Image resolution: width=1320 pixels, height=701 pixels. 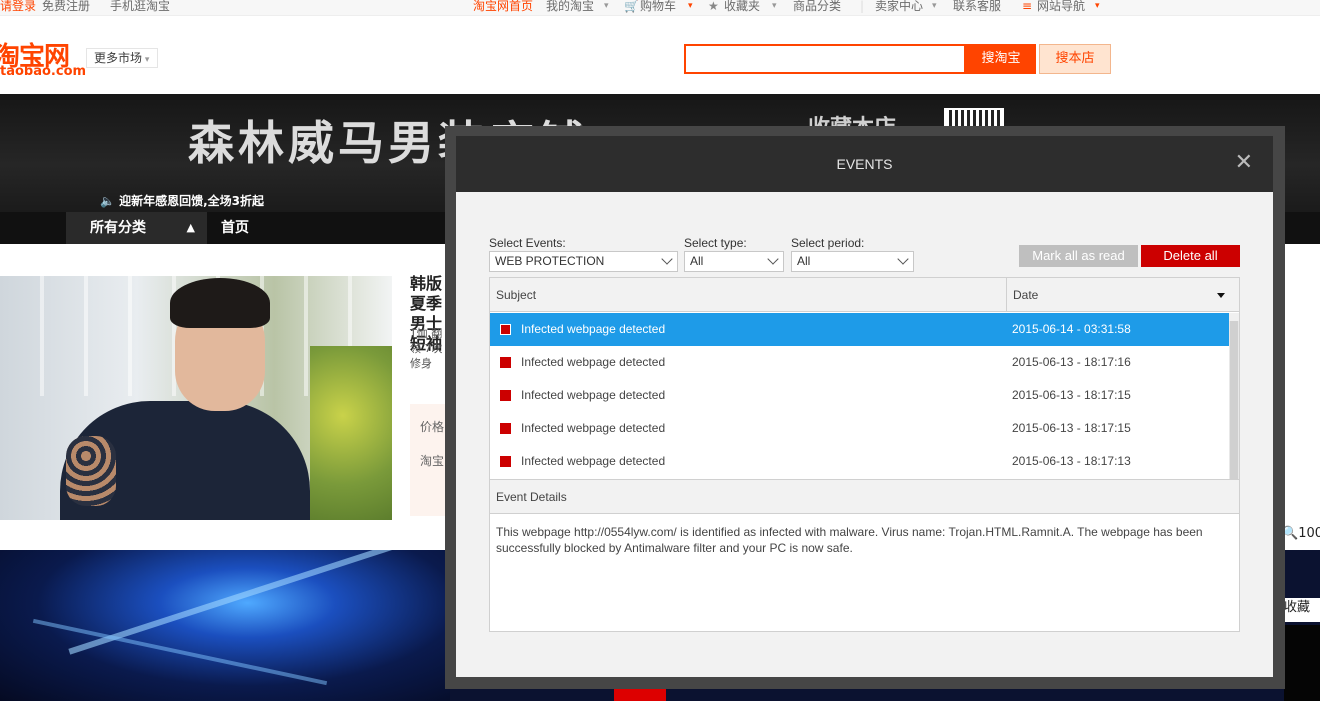 What do you see at coordinates (734, 261) in the screenshot?
I see `type-filter-select: All` at bounding box center [734, 261].